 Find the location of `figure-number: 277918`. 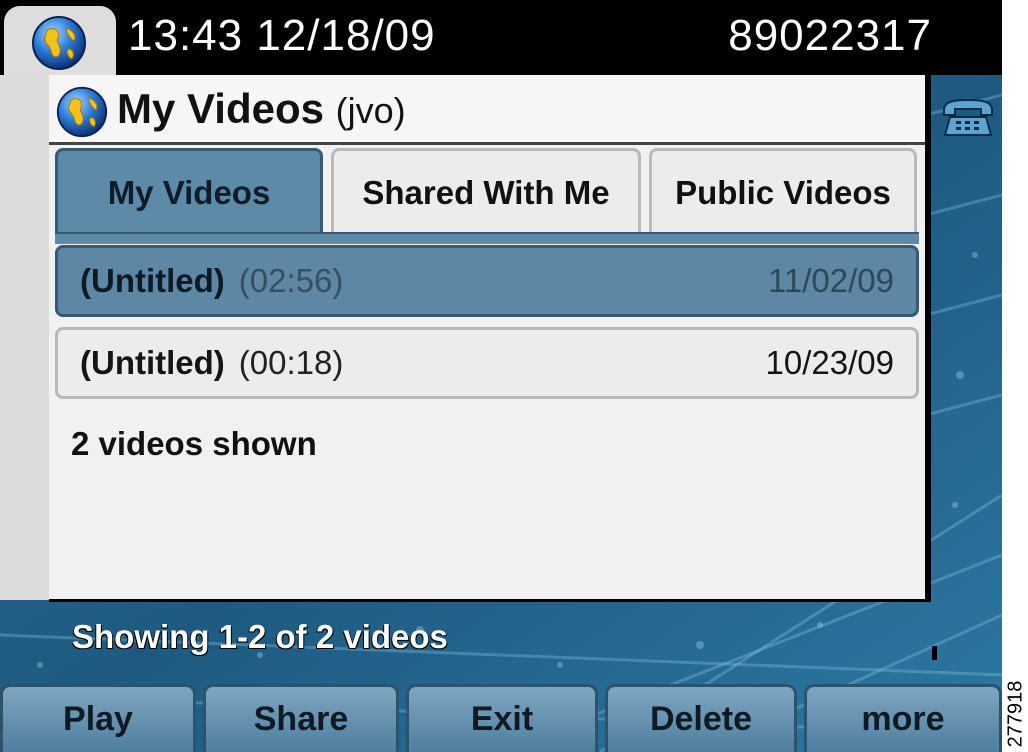

figure-number: 277918 is located at coordinates (1016, 714).